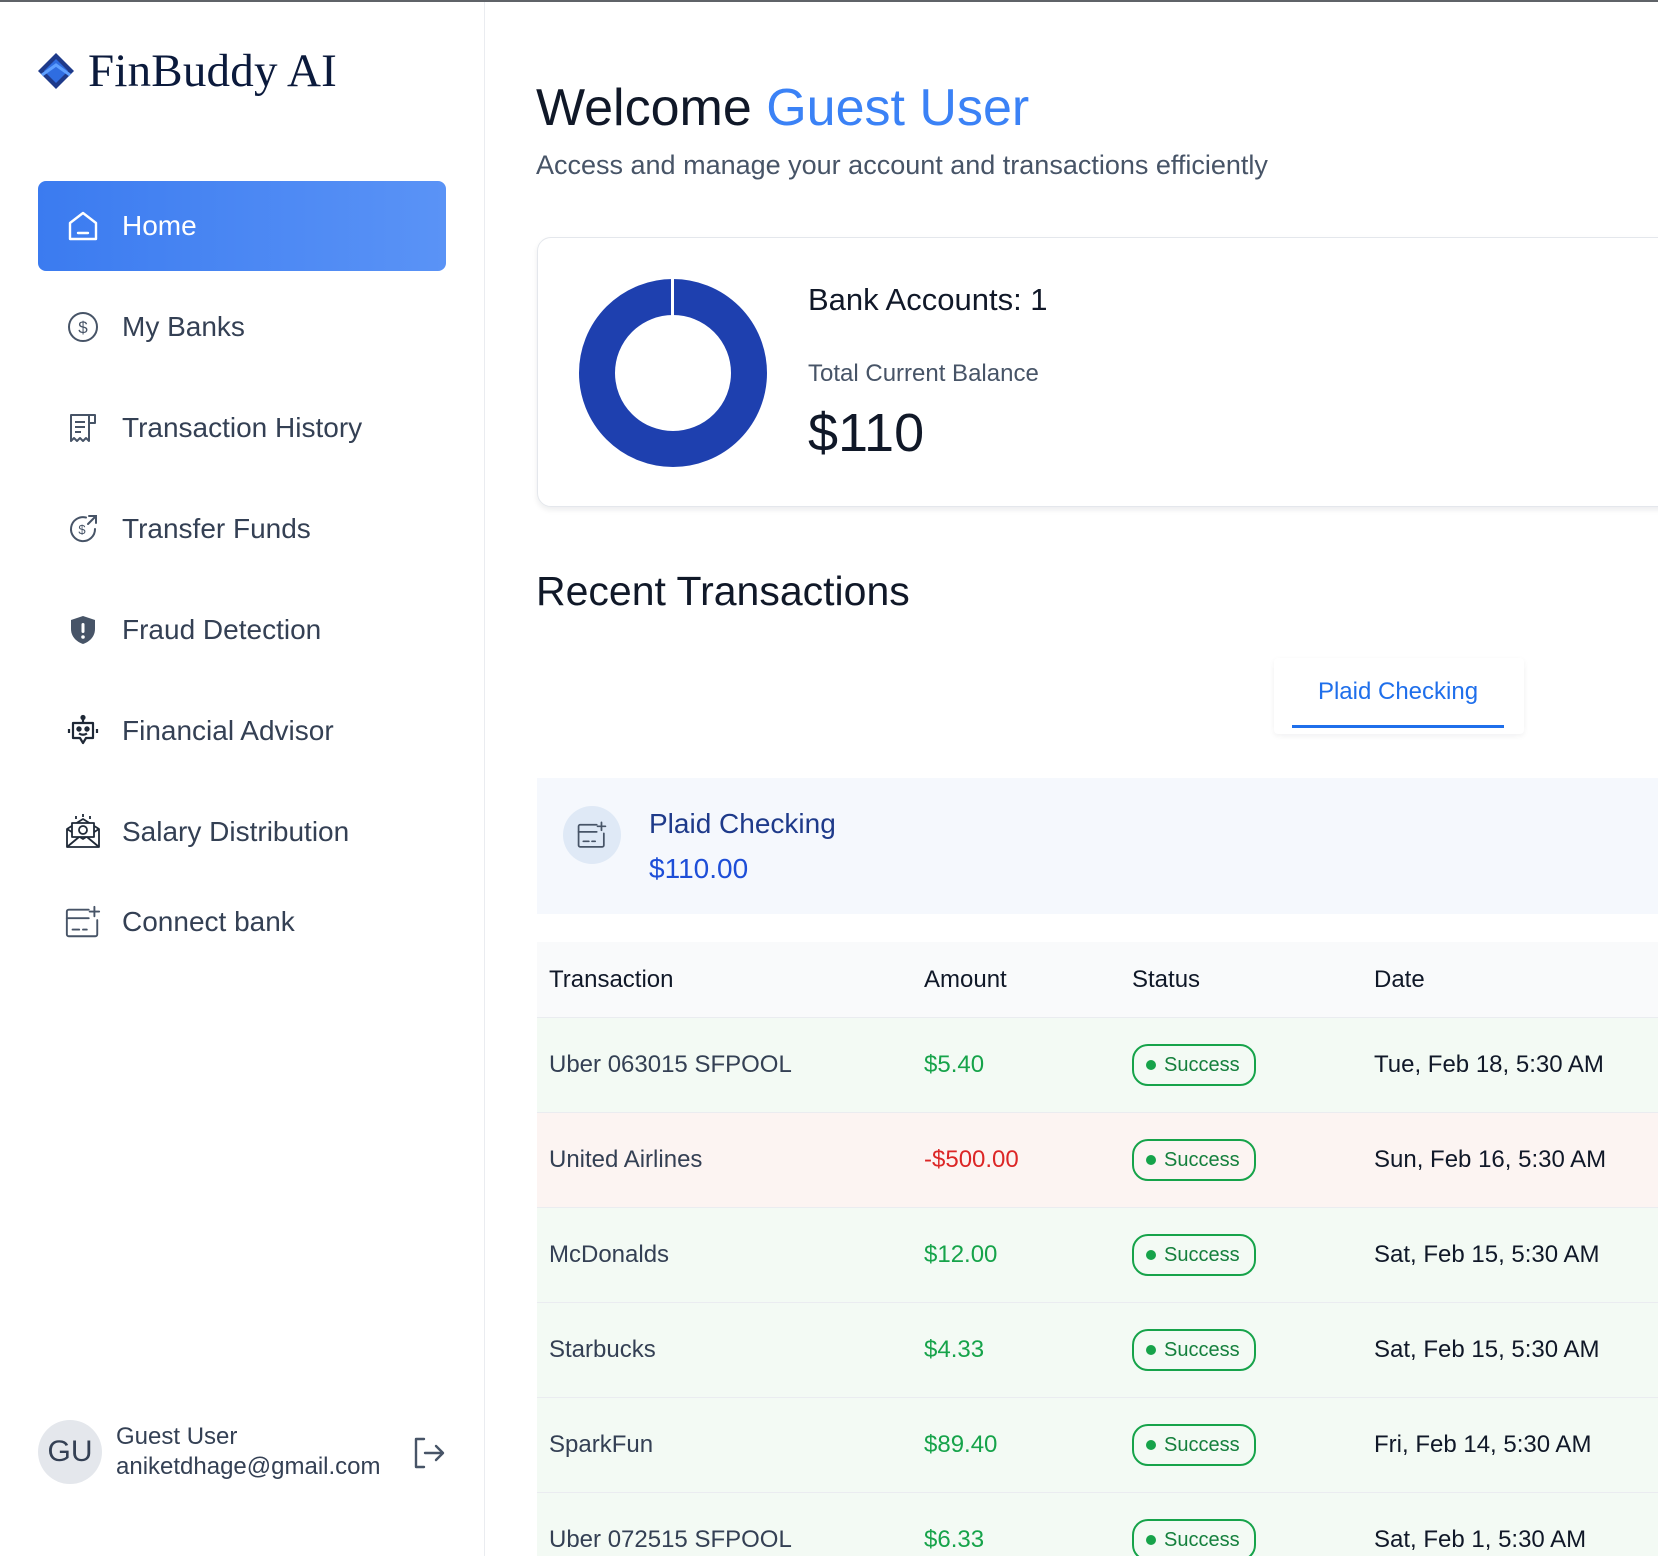  What do you see at coordinates (1483, 1444) in the screenshot?
I see `transaction-date: Fri, Feb 14, 5:30 AM` at bounding box center [1483, 1444].